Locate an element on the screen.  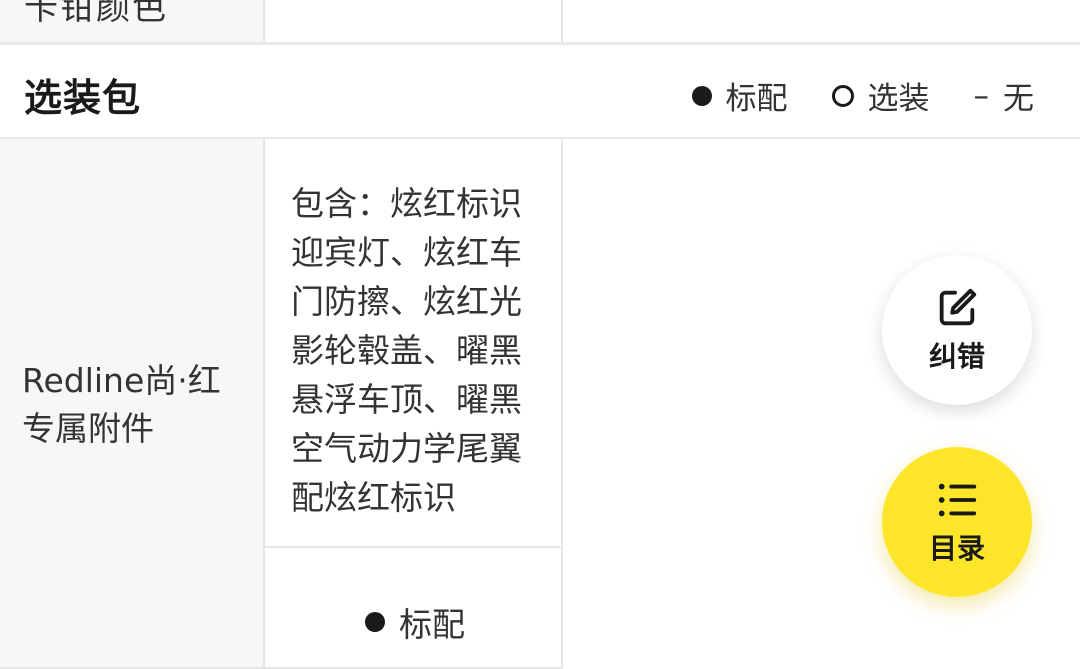
row-value-cell: 标配 is located at coordinates (414, 608).